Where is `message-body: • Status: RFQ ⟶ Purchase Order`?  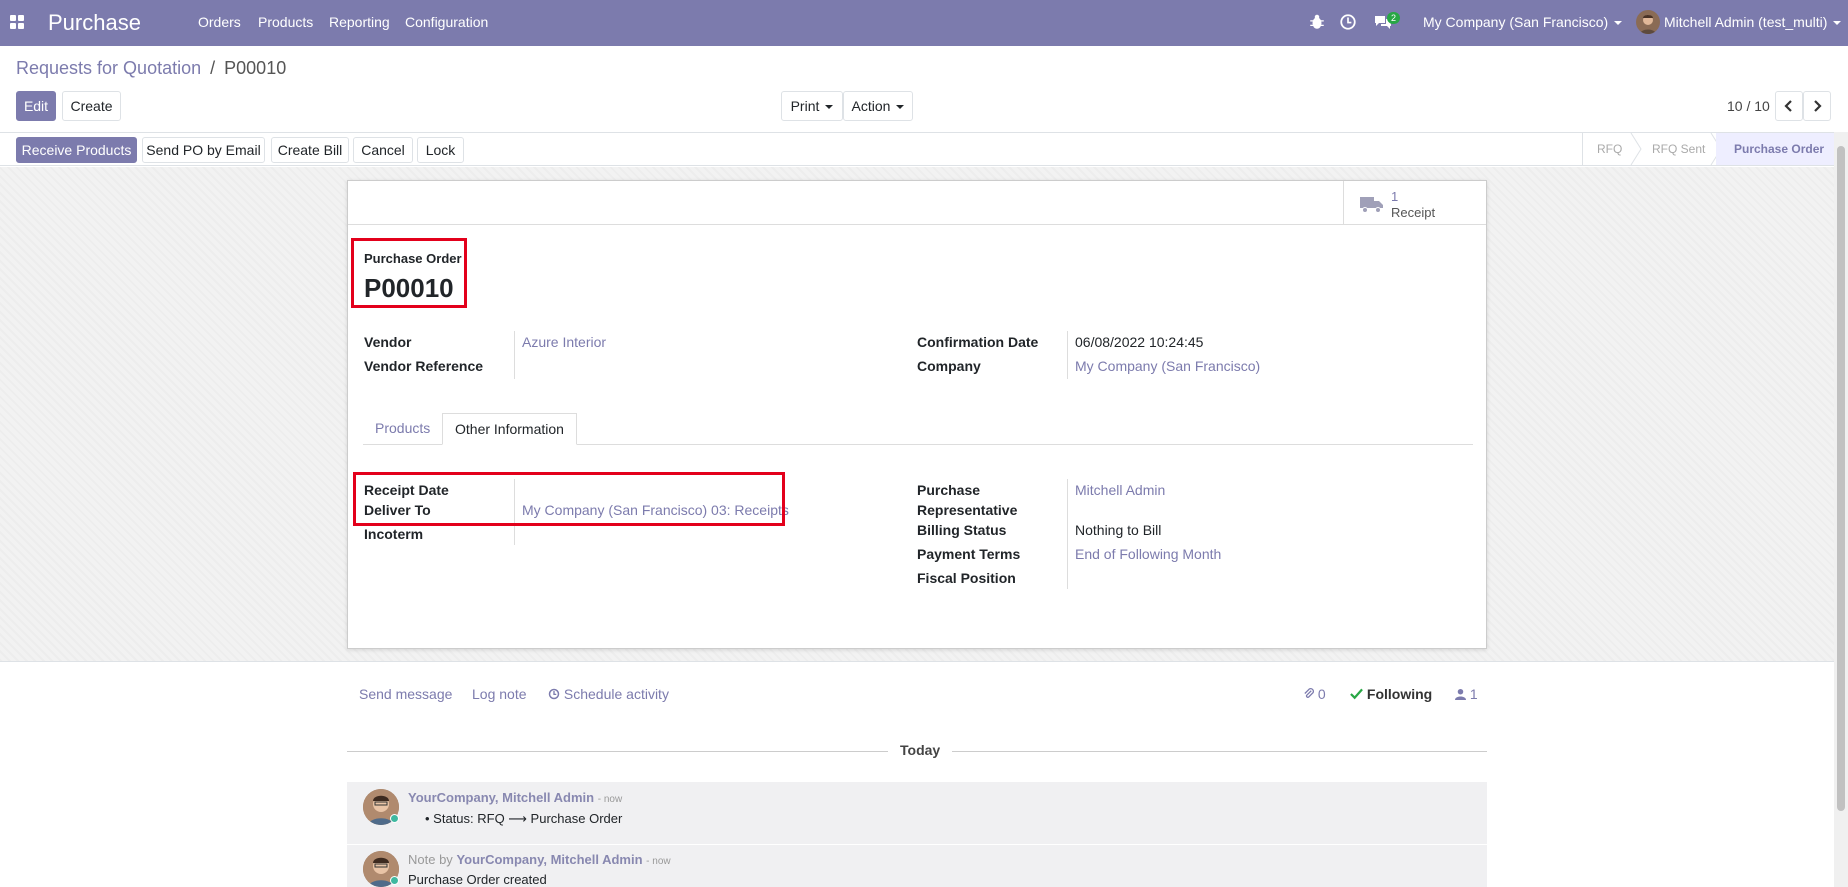 message-body: • Status: RFQ ⟶ Purchase Order is located at coordinates (524, 818).